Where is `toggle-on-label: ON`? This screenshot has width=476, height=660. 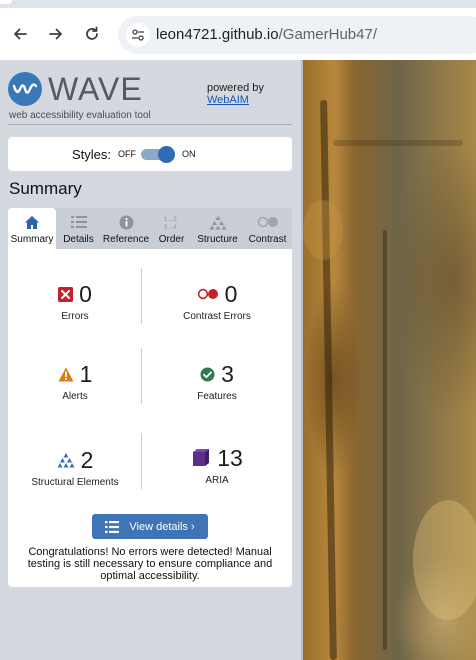 toggle-on-label: ON is located at coordinates (189, 154).